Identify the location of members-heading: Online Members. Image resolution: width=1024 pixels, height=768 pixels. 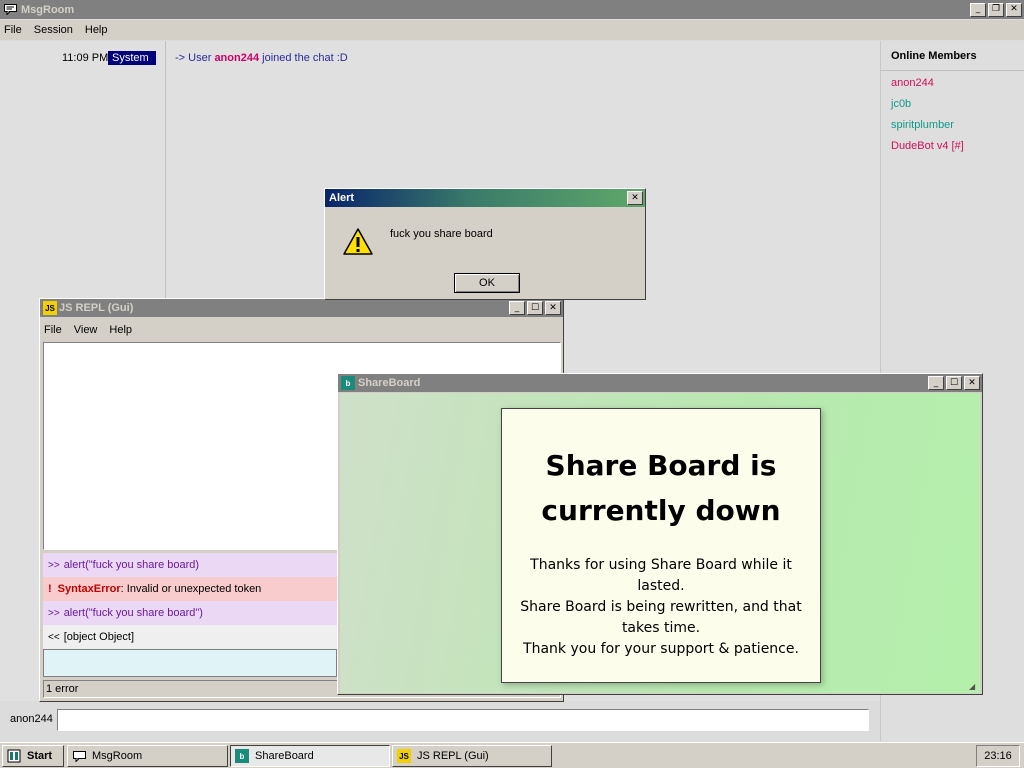
(952, 56).